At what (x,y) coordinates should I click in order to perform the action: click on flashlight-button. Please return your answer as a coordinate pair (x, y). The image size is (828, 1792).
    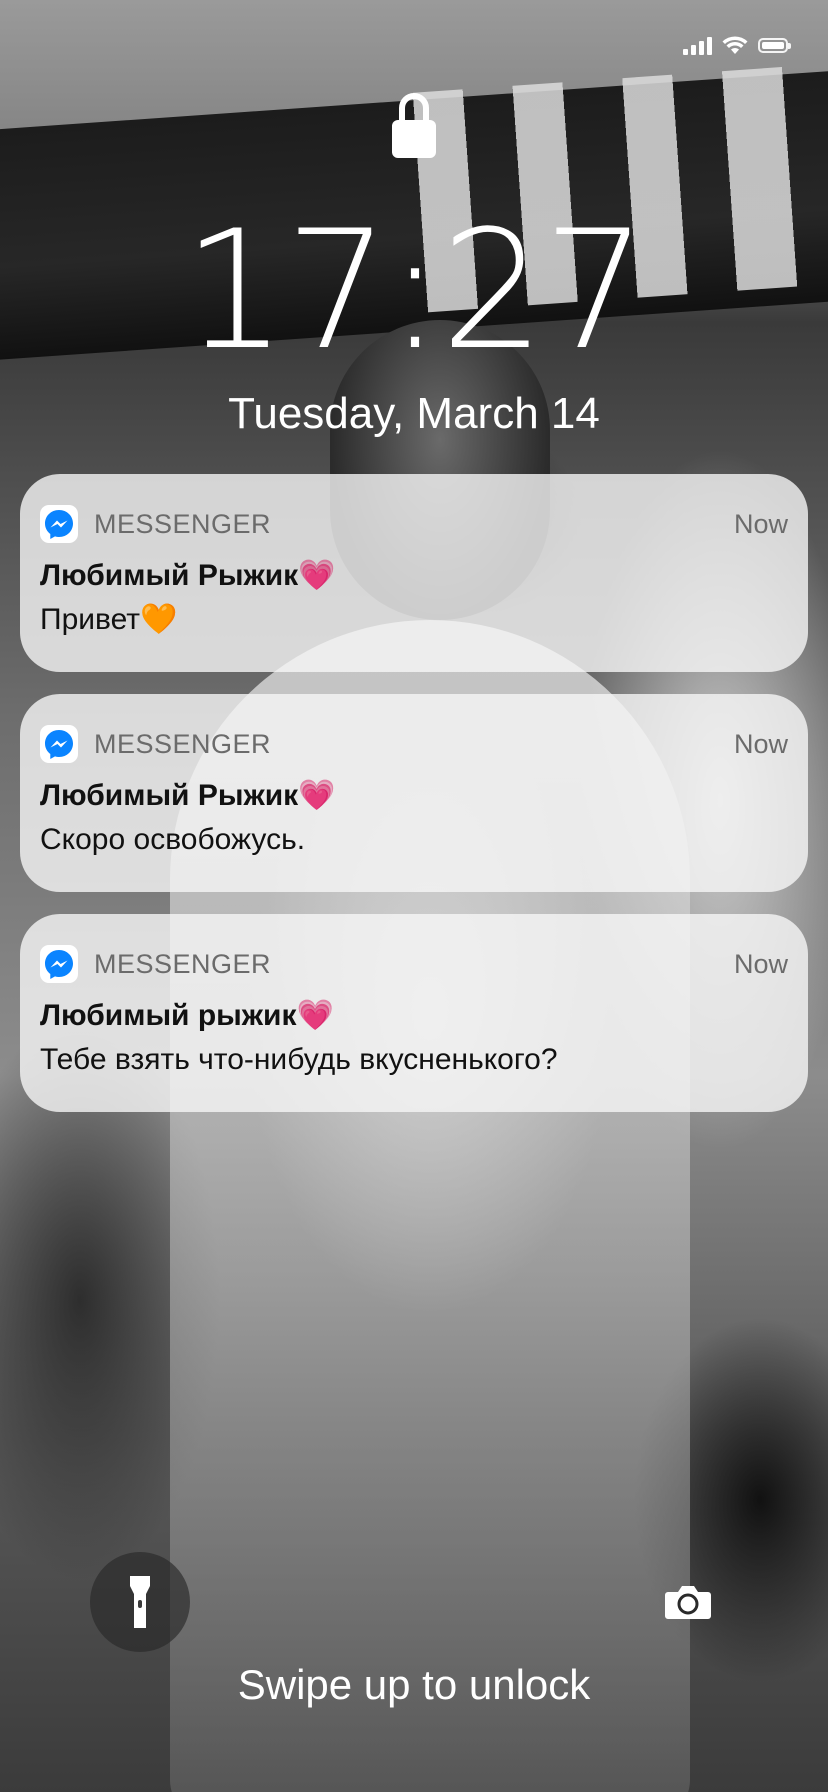
    Looking at the image, I should click on (140, 1602).